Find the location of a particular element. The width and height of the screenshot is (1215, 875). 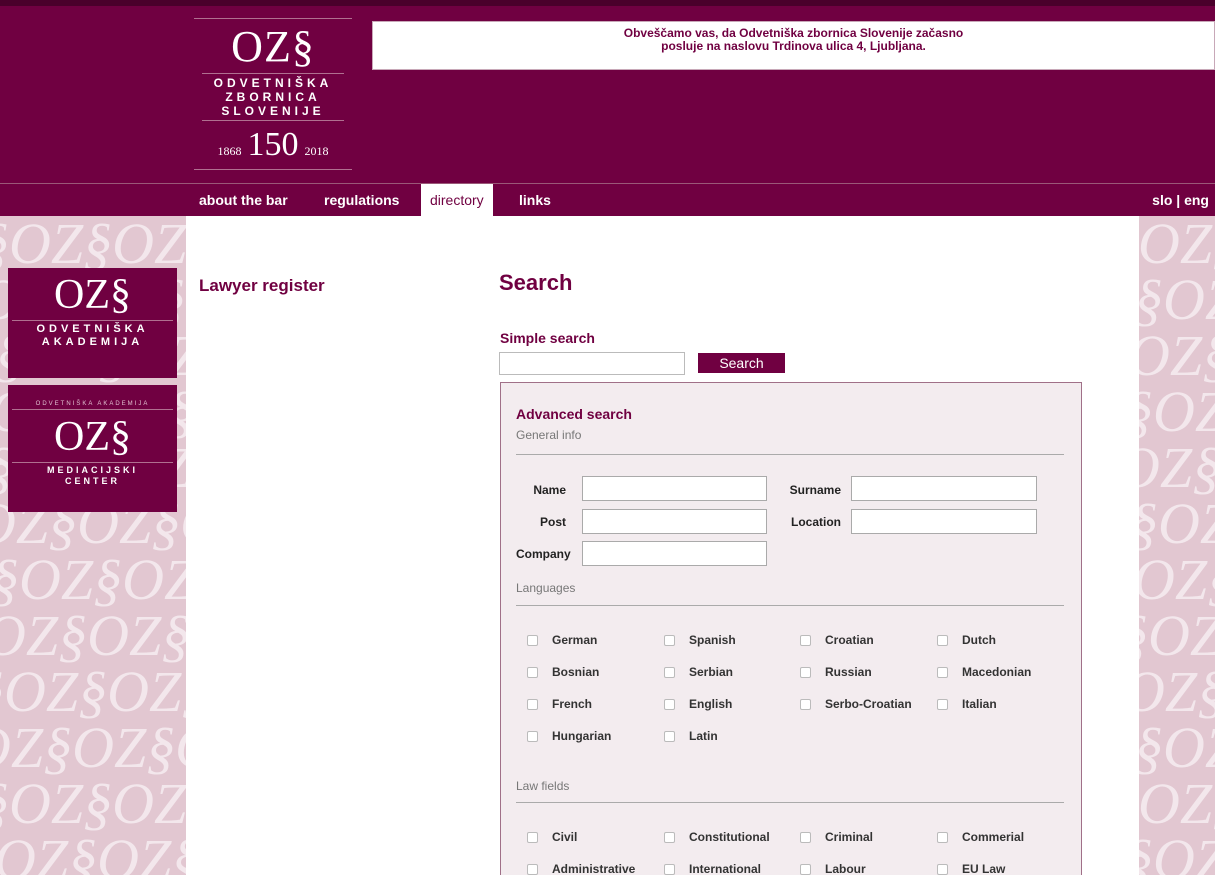

surname-input is located at coordinates (944, 488).